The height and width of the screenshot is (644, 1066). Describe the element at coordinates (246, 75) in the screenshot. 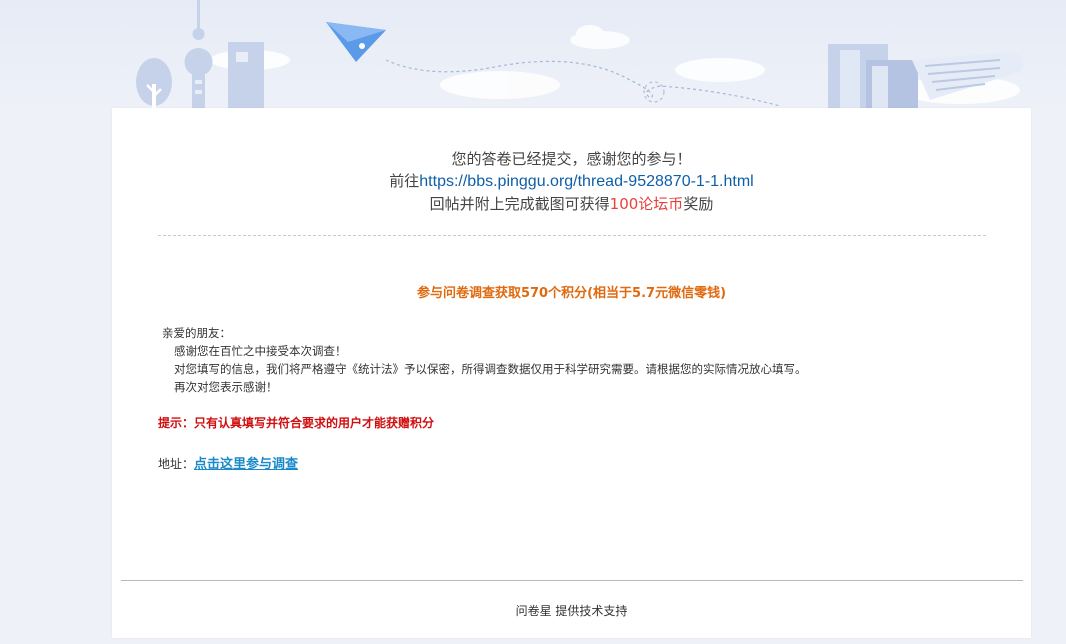

I see `building-icon` at that location.